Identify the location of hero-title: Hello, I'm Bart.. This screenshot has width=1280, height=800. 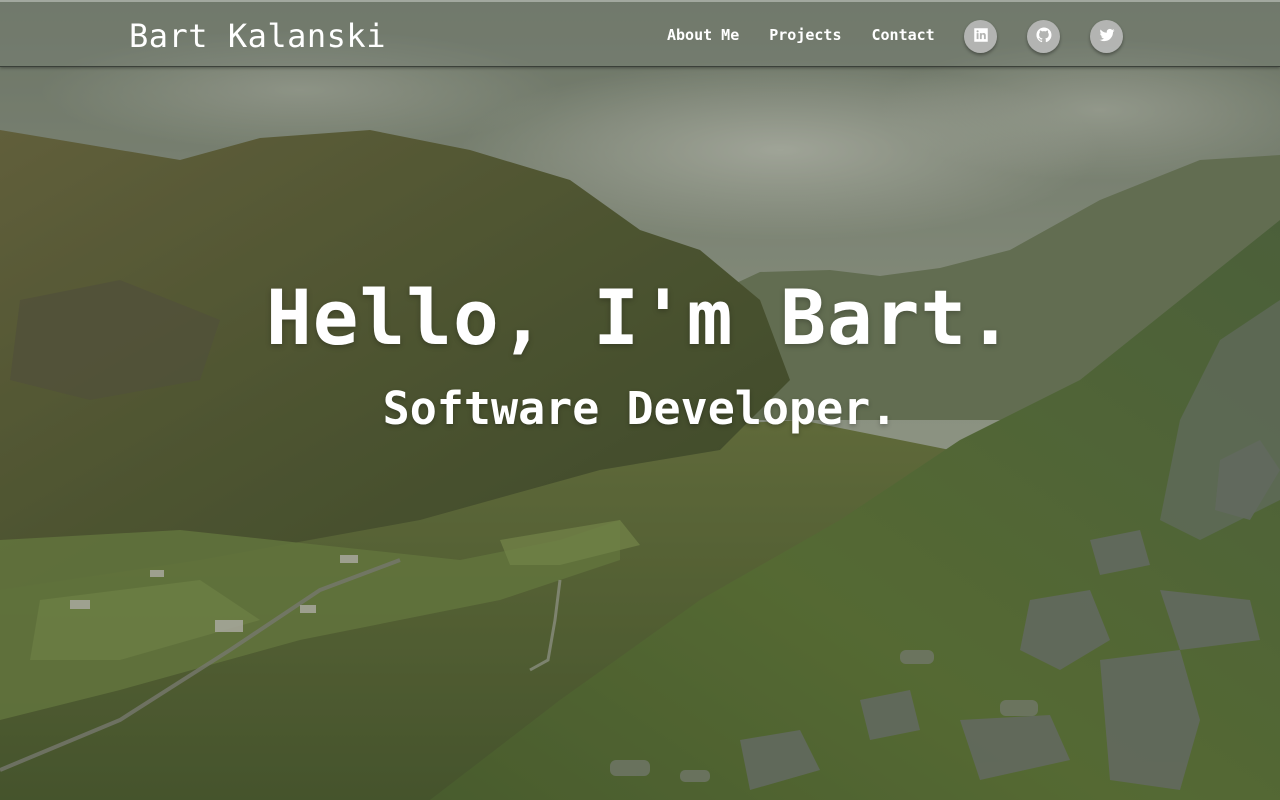
(640, 317).